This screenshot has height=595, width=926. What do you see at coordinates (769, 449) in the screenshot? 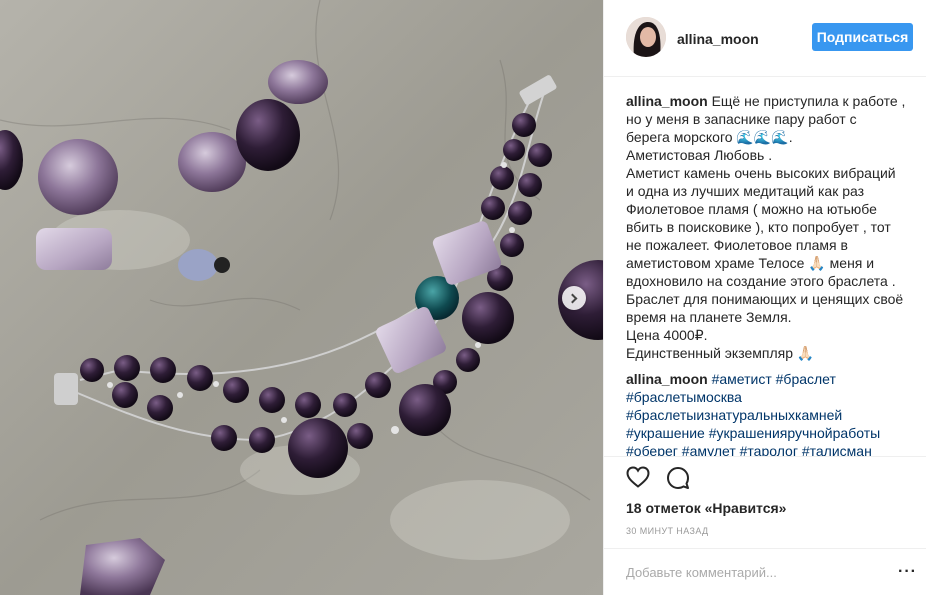
I see `hashtag-link: #таролог` at bounding box center [769, 449].